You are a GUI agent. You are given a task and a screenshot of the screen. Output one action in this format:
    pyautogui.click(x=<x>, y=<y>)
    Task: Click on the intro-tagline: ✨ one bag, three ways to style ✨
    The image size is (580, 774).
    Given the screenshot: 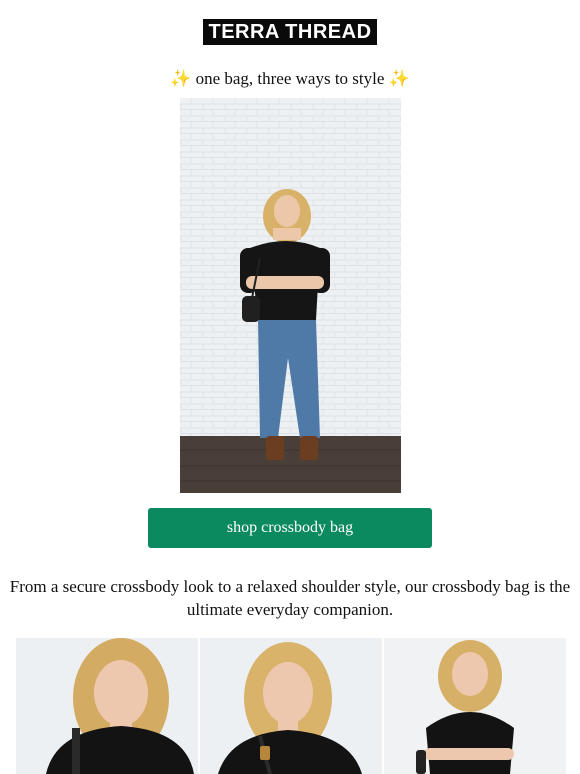 What is the action you would take?
    pyautogui.click(x=290, y=79)
    